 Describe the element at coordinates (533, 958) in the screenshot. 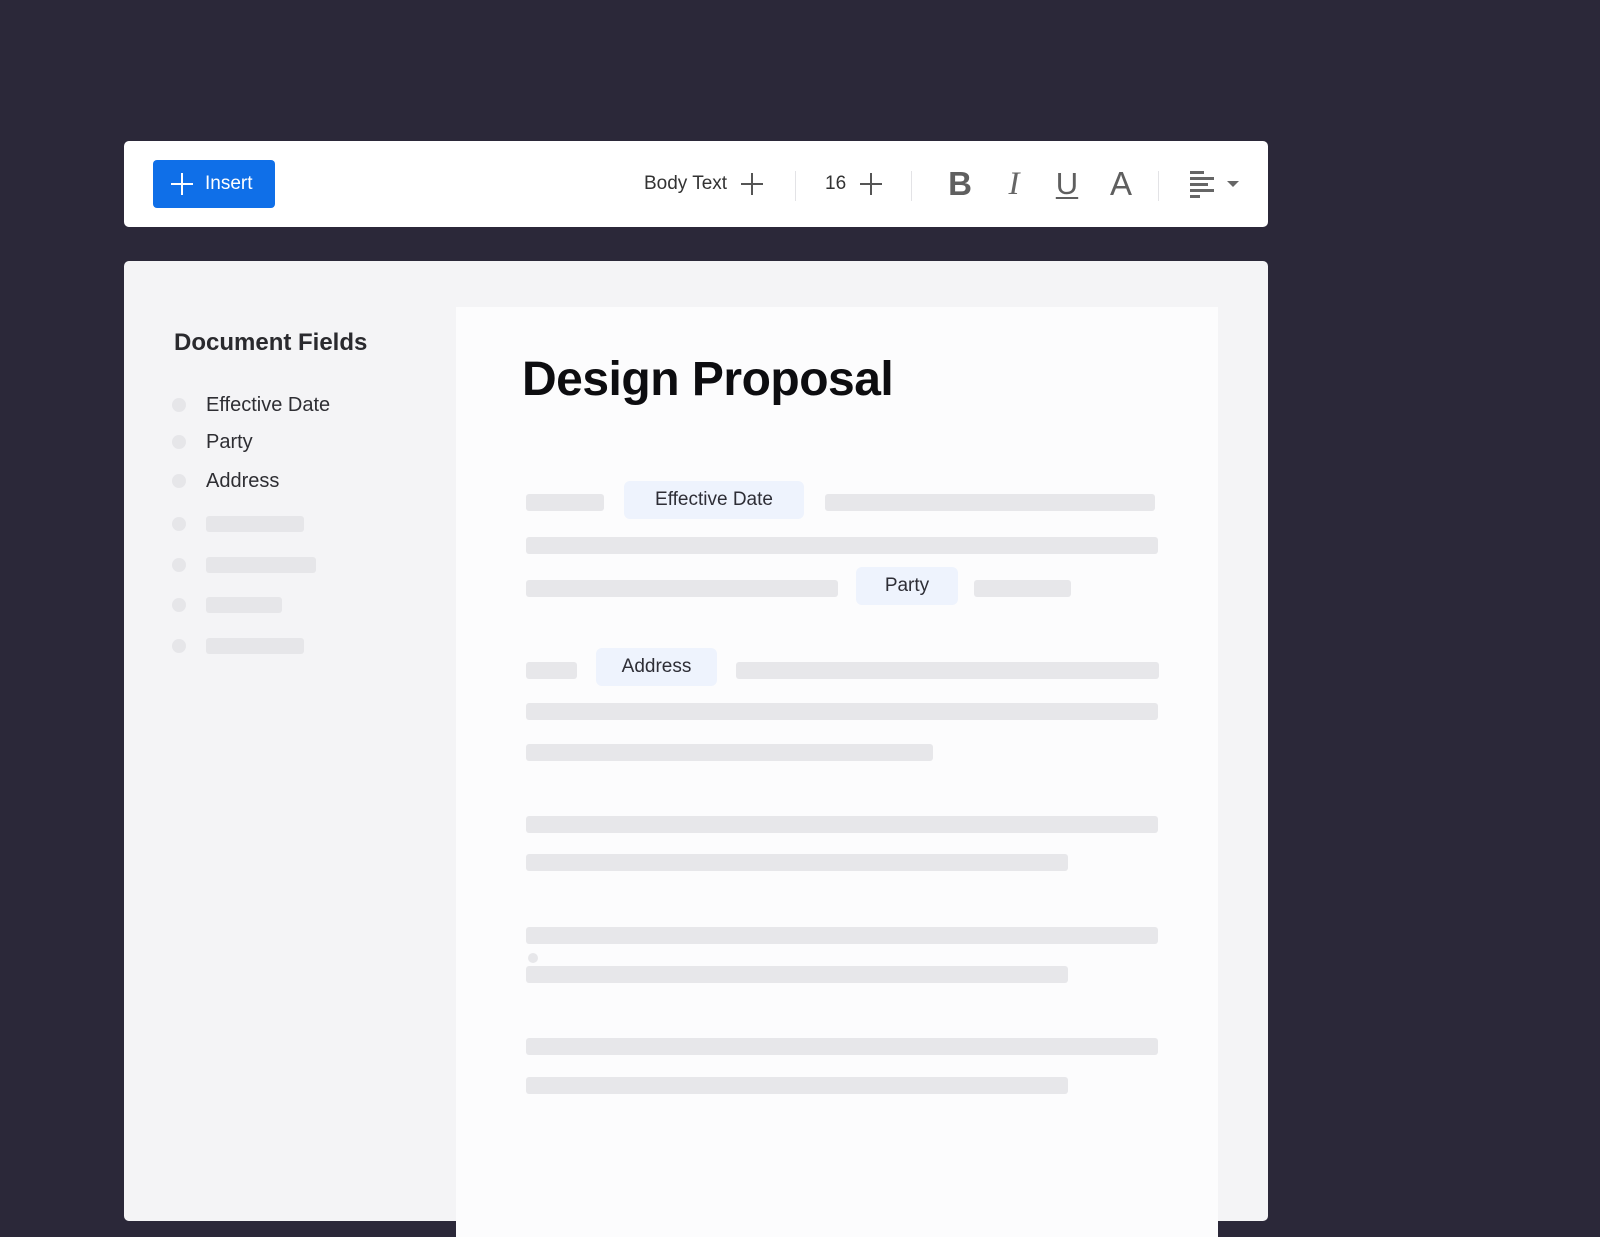

I see `cursor-dot` at that location.